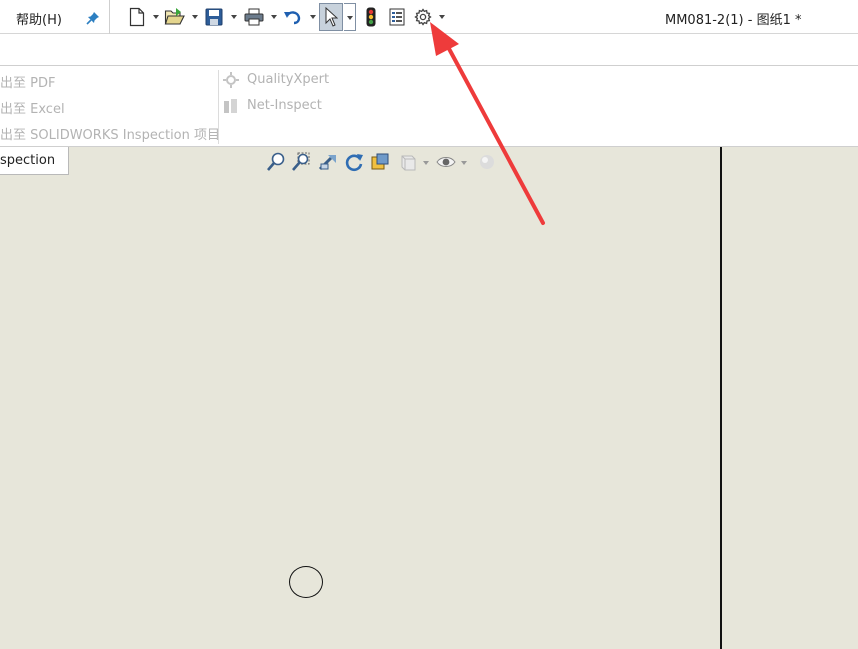 The width and height of the screenshot is (858, 649). What do you see at coordinates (195, 17) in the screenshot?
I see `open-dropdown-icon` at bounding box center [195, 17].